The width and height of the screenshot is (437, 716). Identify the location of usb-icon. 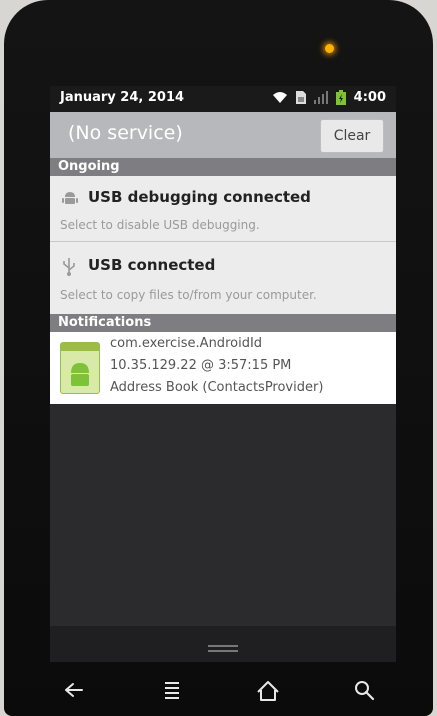
(69, 269).